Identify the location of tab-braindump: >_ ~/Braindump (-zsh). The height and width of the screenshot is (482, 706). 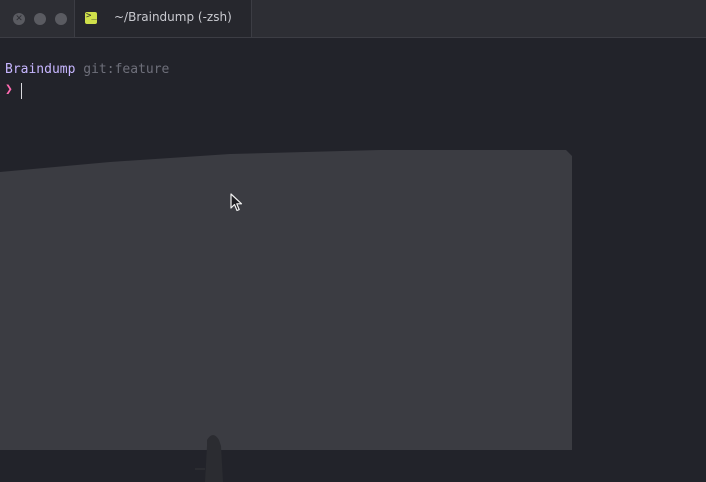
(163, 18).